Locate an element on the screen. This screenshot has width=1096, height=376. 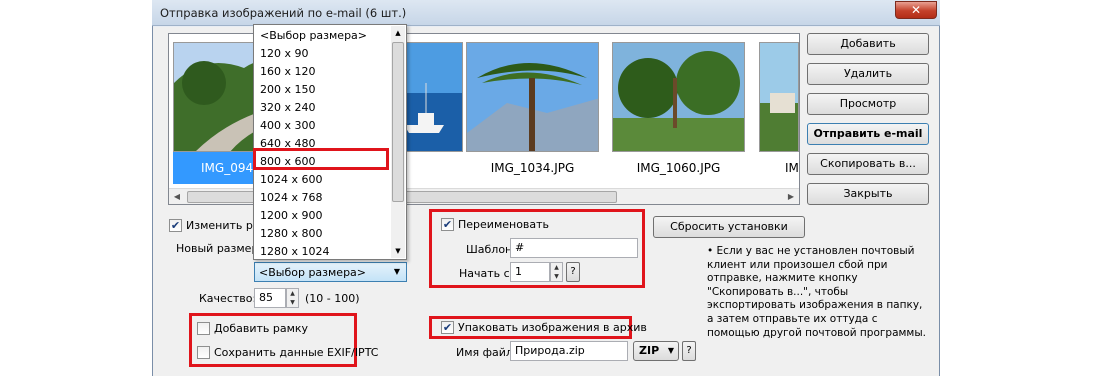
size-option: 400 x 300 is located at coordinates (288, 126).